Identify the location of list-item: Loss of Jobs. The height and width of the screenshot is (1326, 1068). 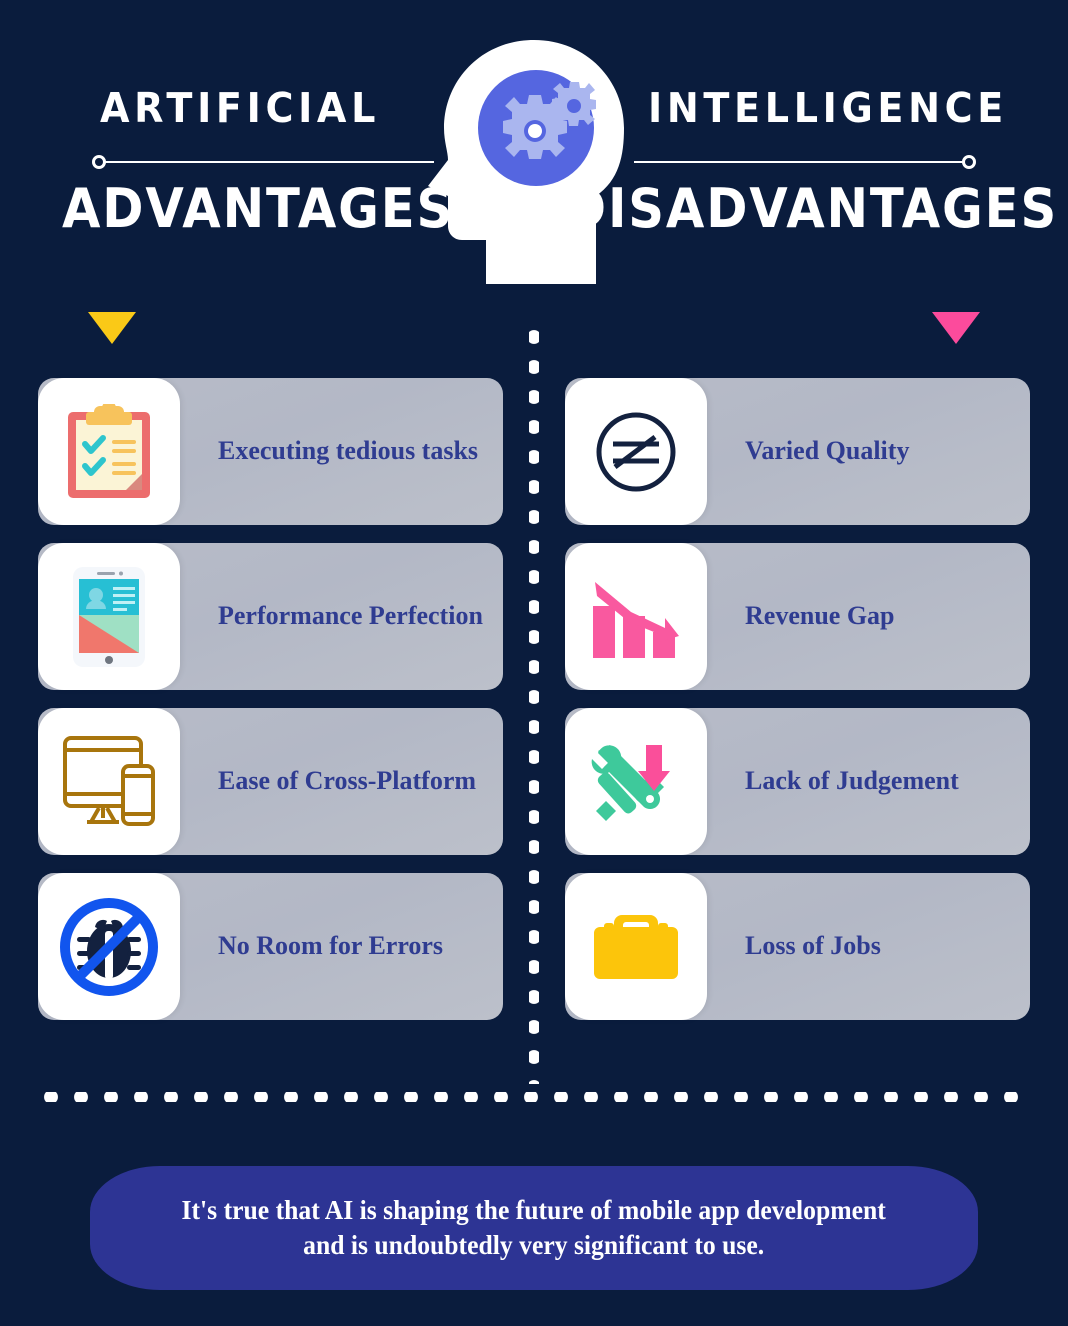
(797, 946).